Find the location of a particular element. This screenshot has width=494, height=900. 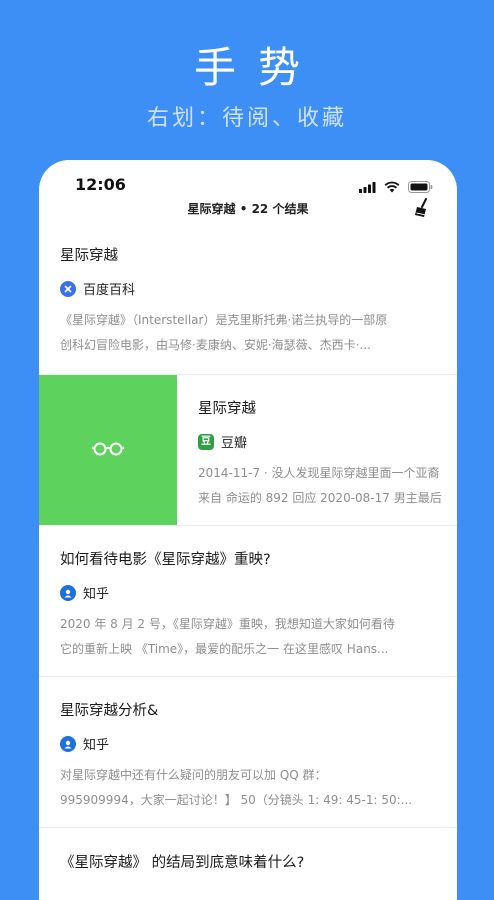

result-title: 星际穿越分析& is located at coordinates (258, 709).